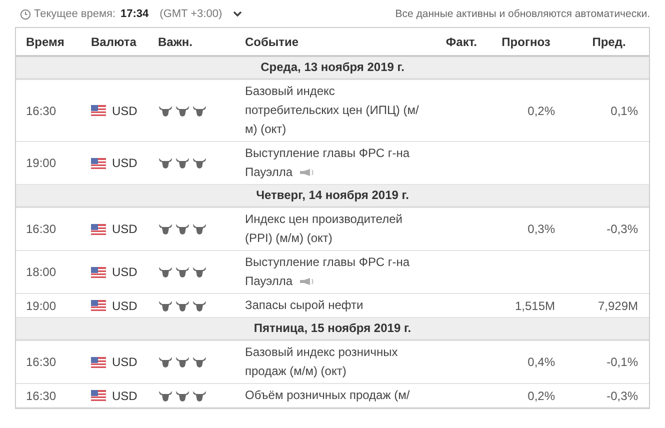 The width and height of the screenshot is (665, 428). Describe the element at coordinates (622, 362) in the screenshot. I see `previous-cell-text: -0,1%` at that location.